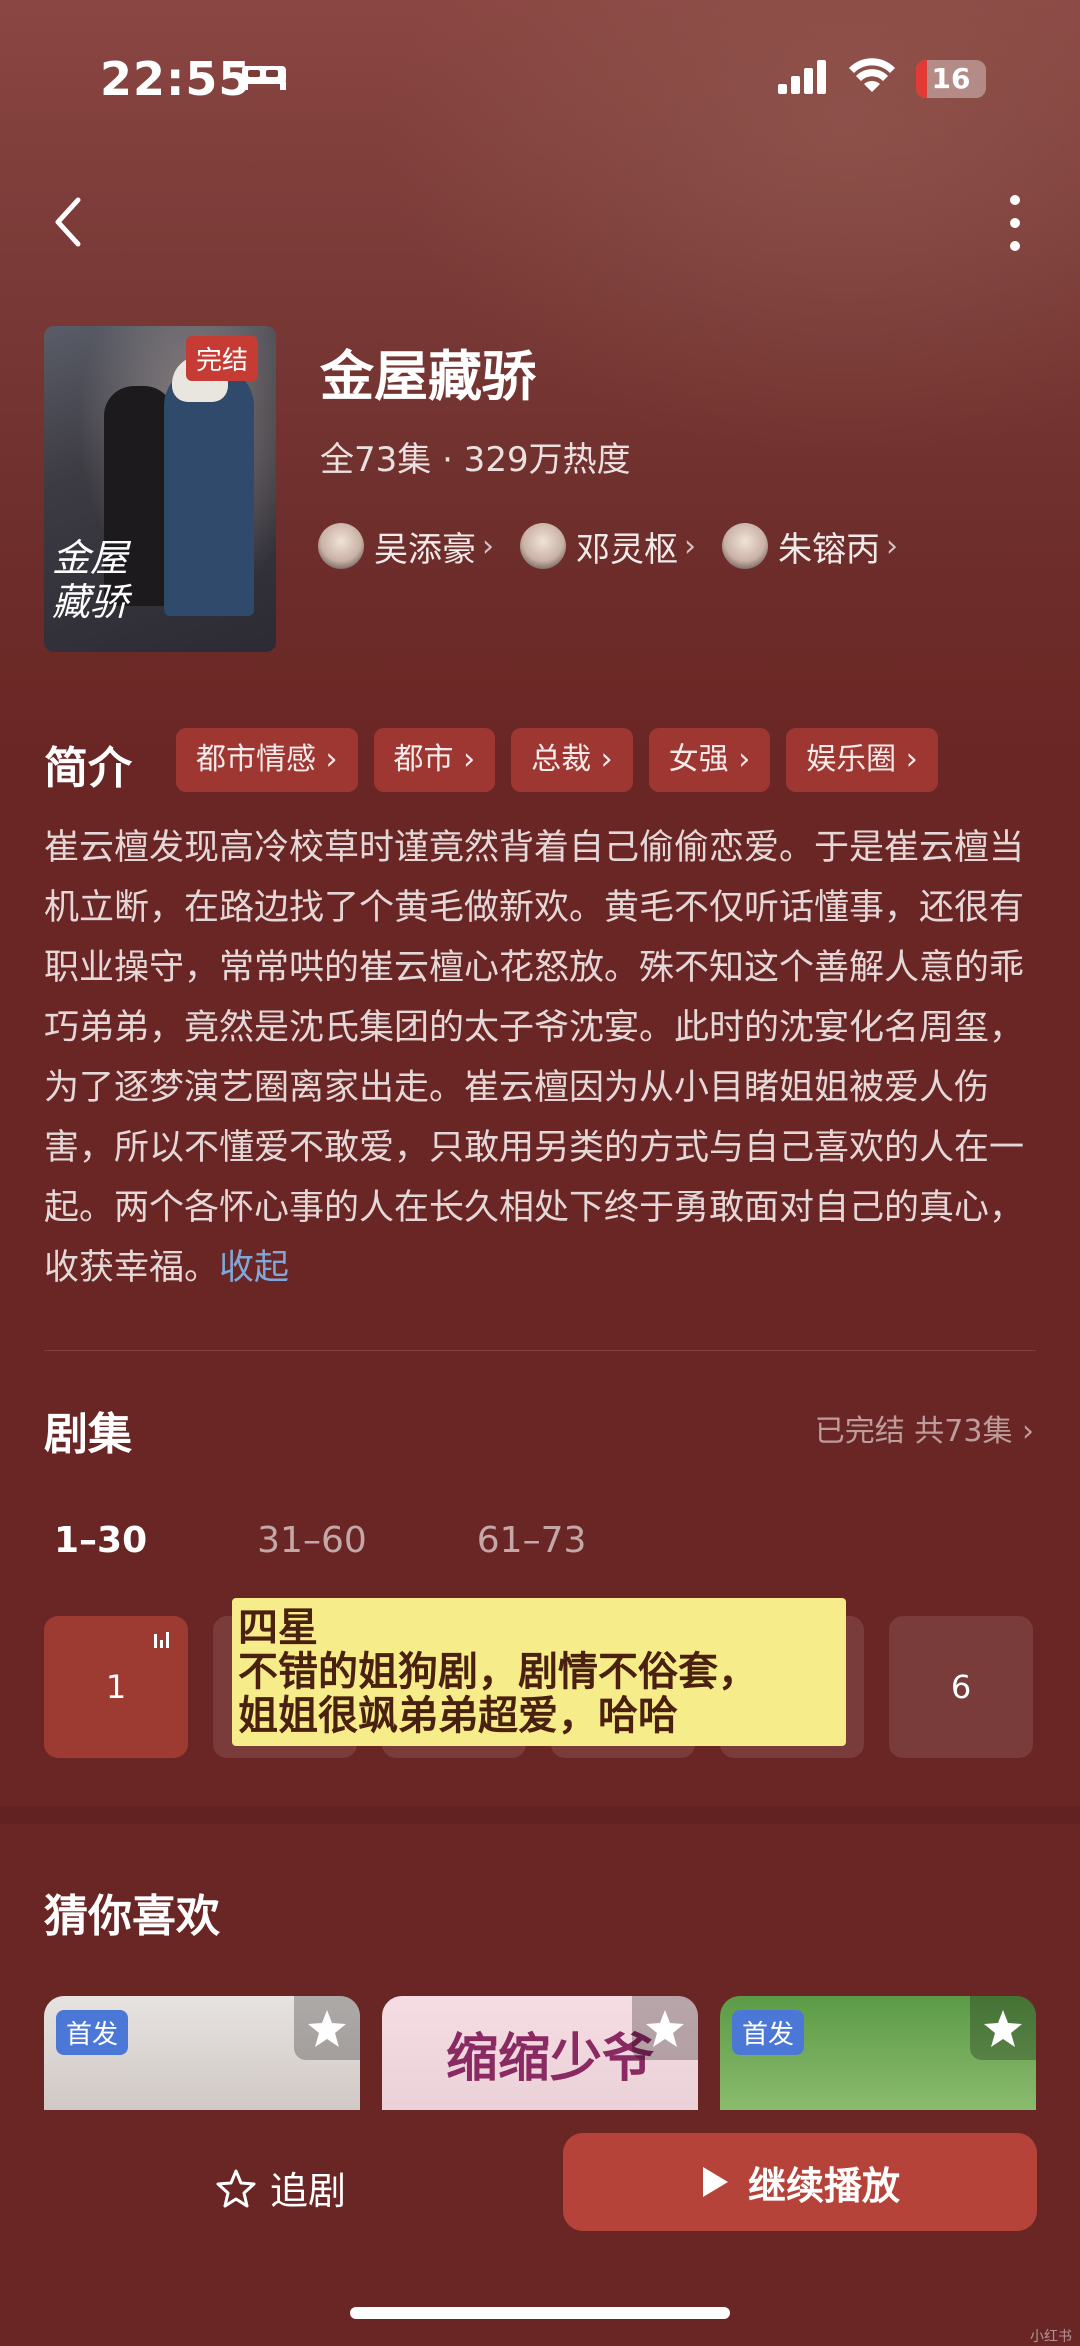 The width and height of the screenshot is (1080, 2346). I want to click on collapse-link: 收起, so click(254, 1268).